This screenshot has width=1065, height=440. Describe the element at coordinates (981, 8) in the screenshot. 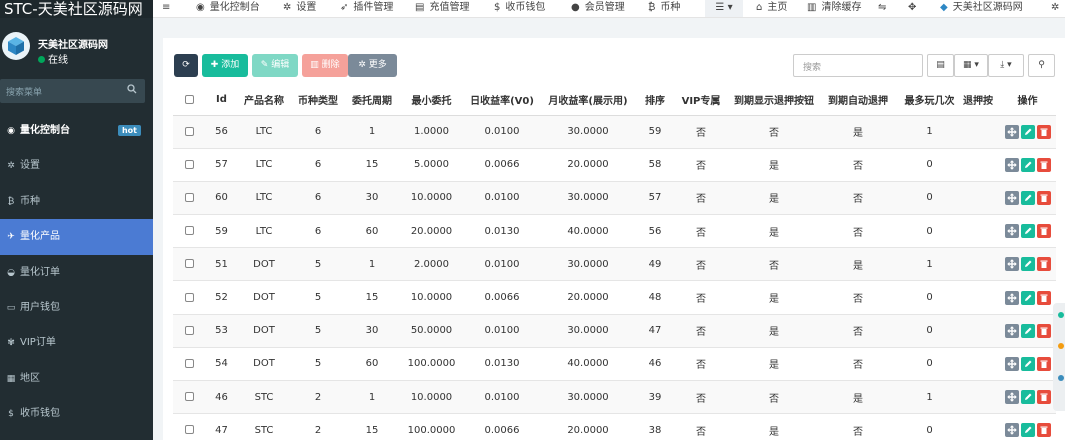

I see `nav-site: ◆ 天美社区源码网` at that location.